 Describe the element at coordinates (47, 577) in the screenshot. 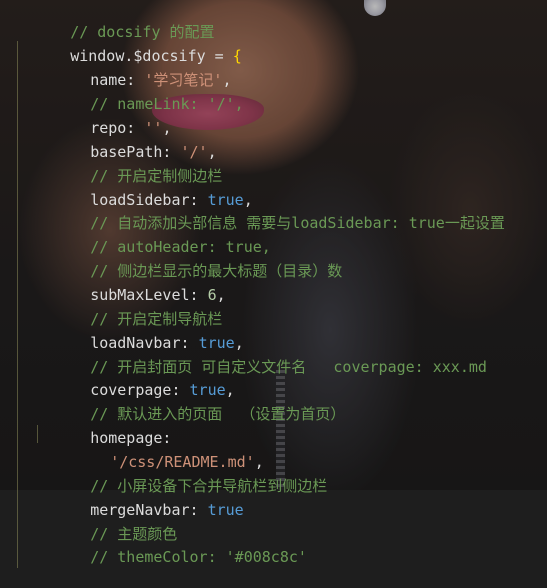

I see `code-line-24: }` at that location.